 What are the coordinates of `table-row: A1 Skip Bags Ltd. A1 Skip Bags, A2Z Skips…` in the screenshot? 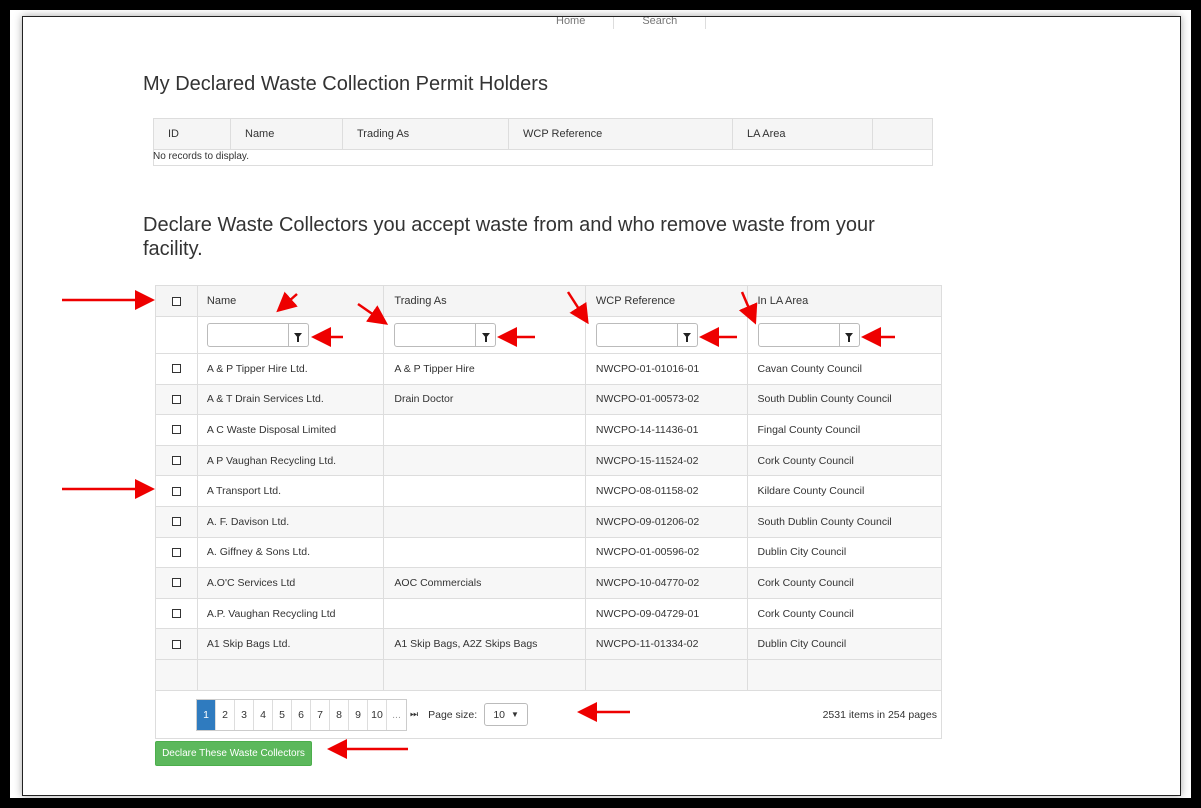 It's located at (548, 644).